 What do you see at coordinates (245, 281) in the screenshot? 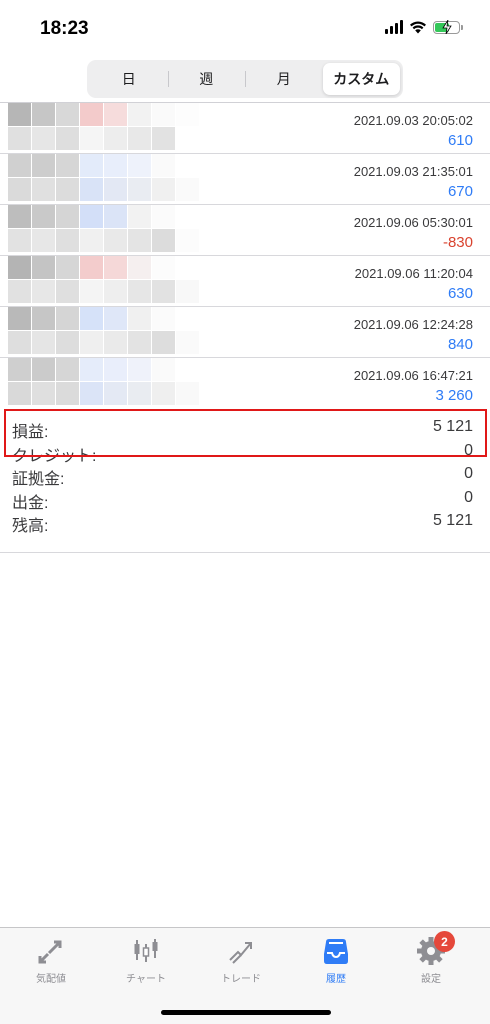
I see `history-row: 2021.09.06 11:20:04 630` at bounding box center [245, 281].